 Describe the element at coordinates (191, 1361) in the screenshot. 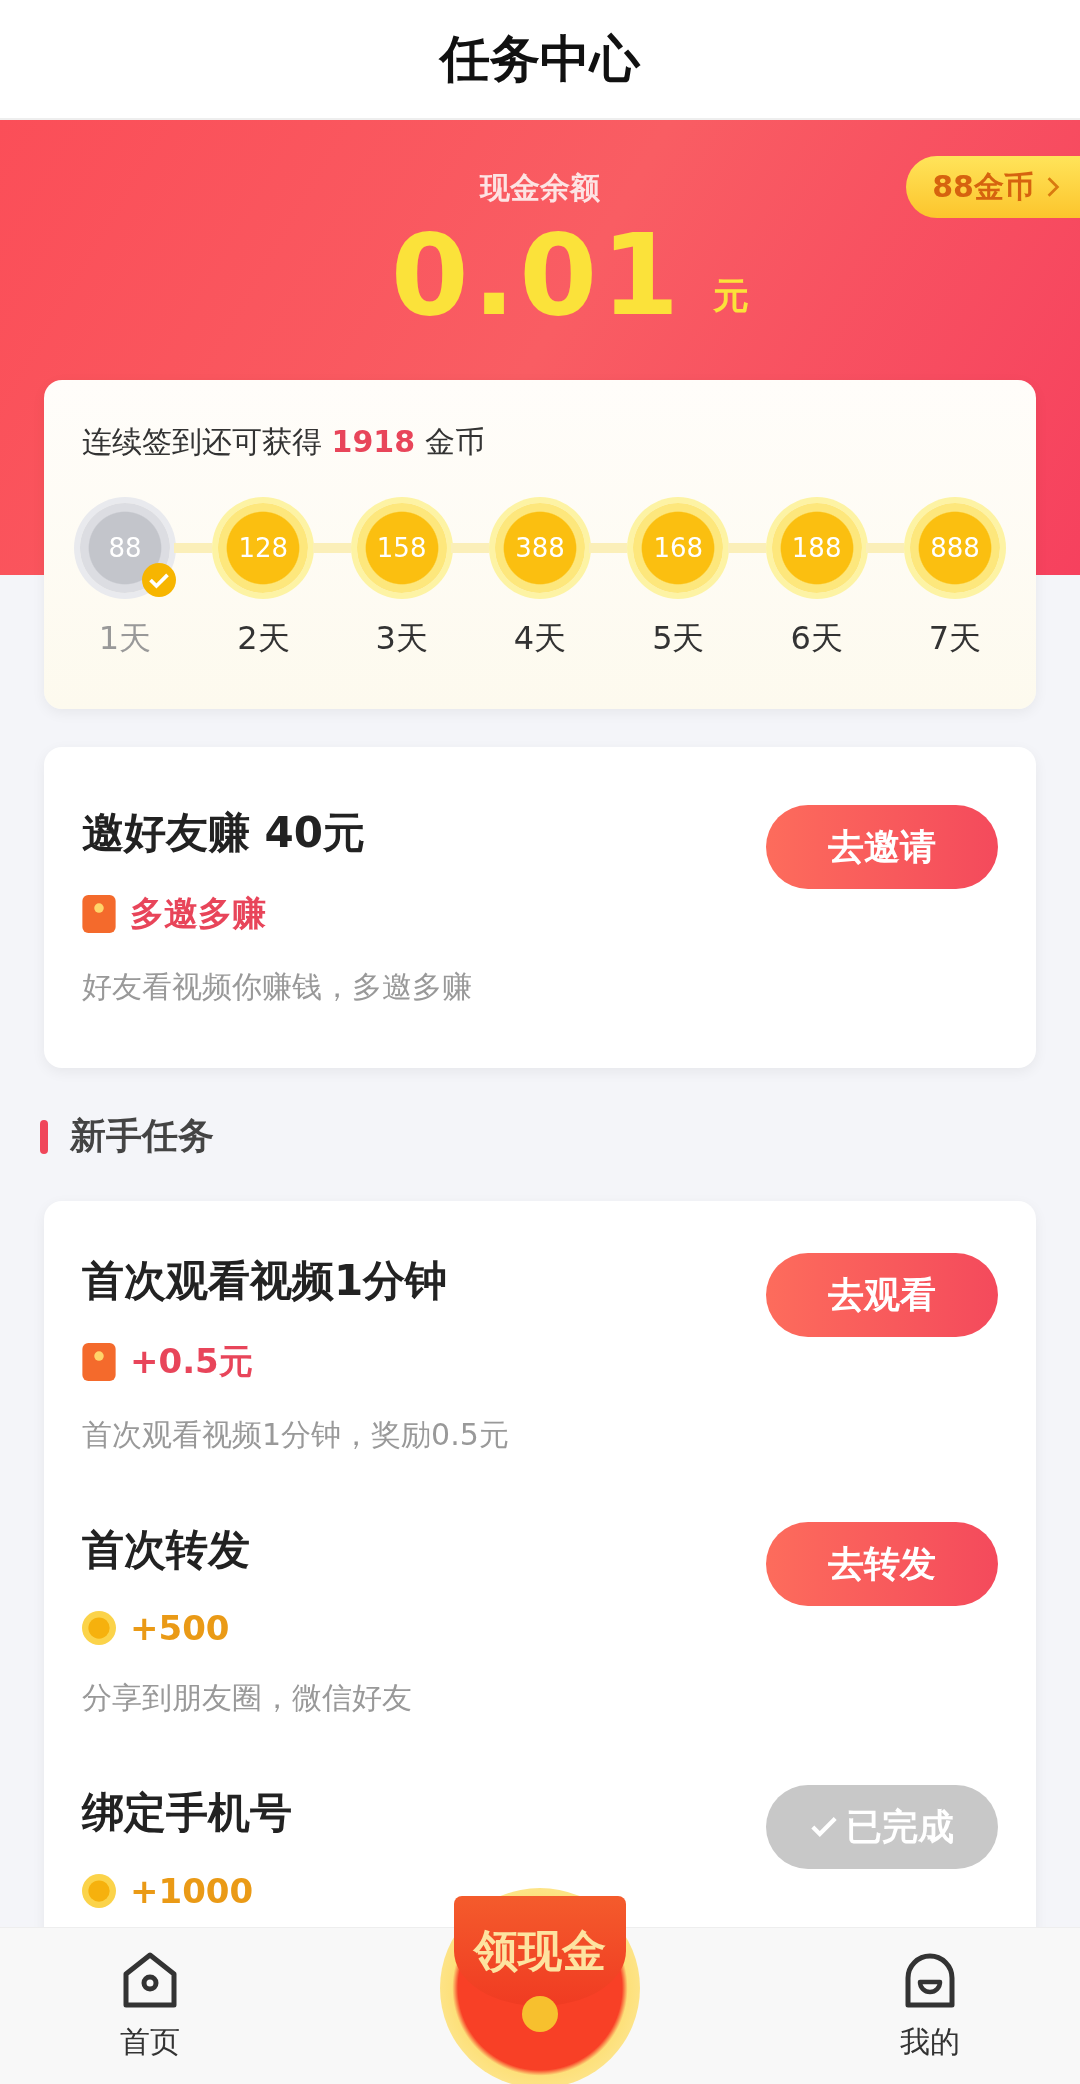

I see `reward-text: +0.5元` at that location.